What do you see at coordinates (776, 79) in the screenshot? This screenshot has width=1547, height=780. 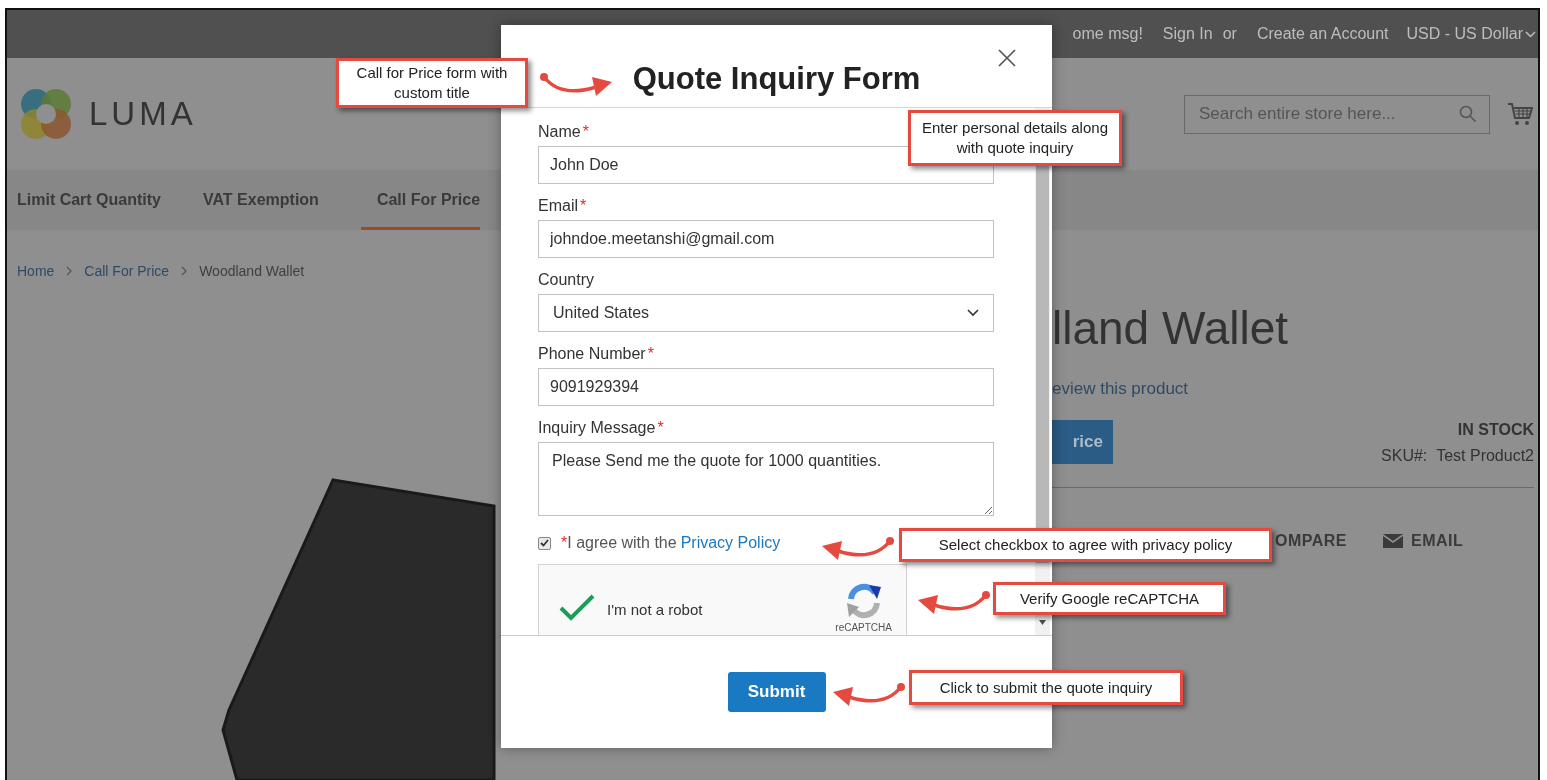 I see `dialog-title: Quote Inquiry Form` at bounding box center [776, 79].